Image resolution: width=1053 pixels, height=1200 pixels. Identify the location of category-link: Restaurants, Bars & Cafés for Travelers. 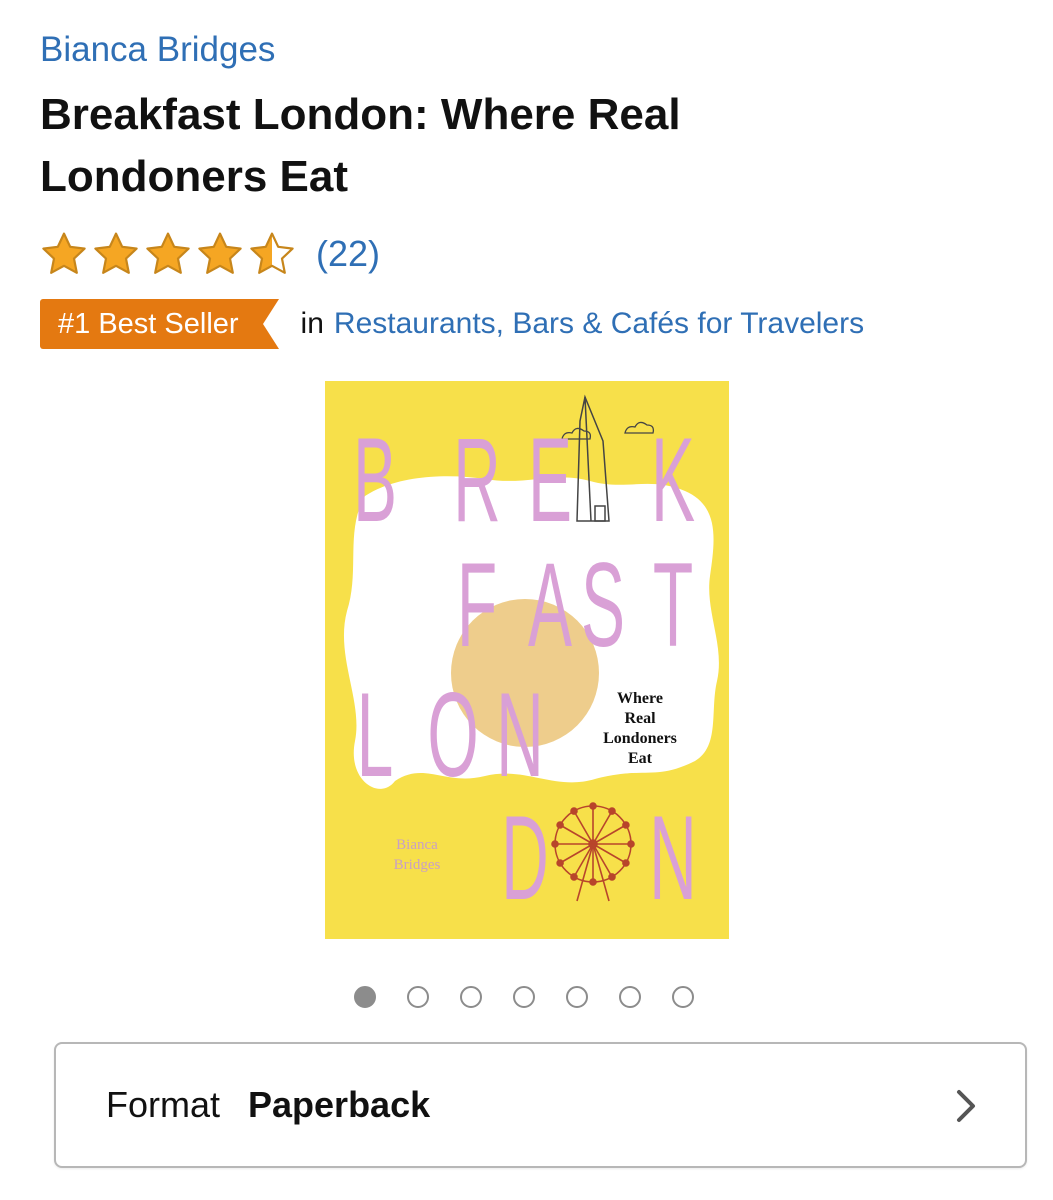
(599, 324).